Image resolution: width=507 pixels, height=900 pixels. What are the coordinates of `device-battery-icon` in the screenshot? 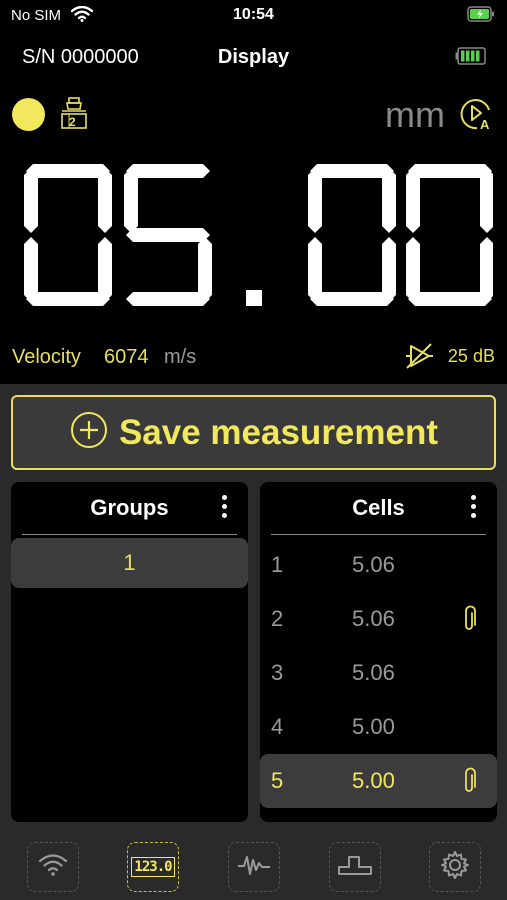 It's located at (471, 58).